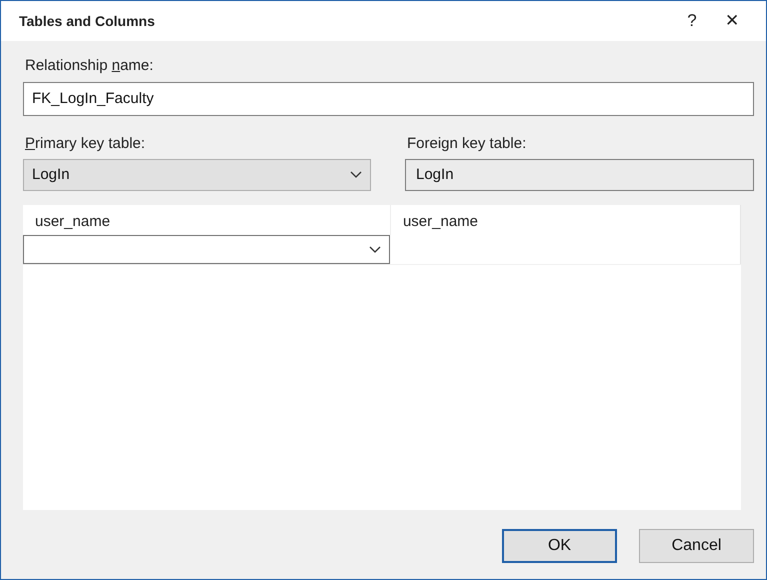 The width and height of the screenshot is (767, 580). Describe the element at coordinates (559, 546) in the screenshot. I see `ok-button: OK` at that location.